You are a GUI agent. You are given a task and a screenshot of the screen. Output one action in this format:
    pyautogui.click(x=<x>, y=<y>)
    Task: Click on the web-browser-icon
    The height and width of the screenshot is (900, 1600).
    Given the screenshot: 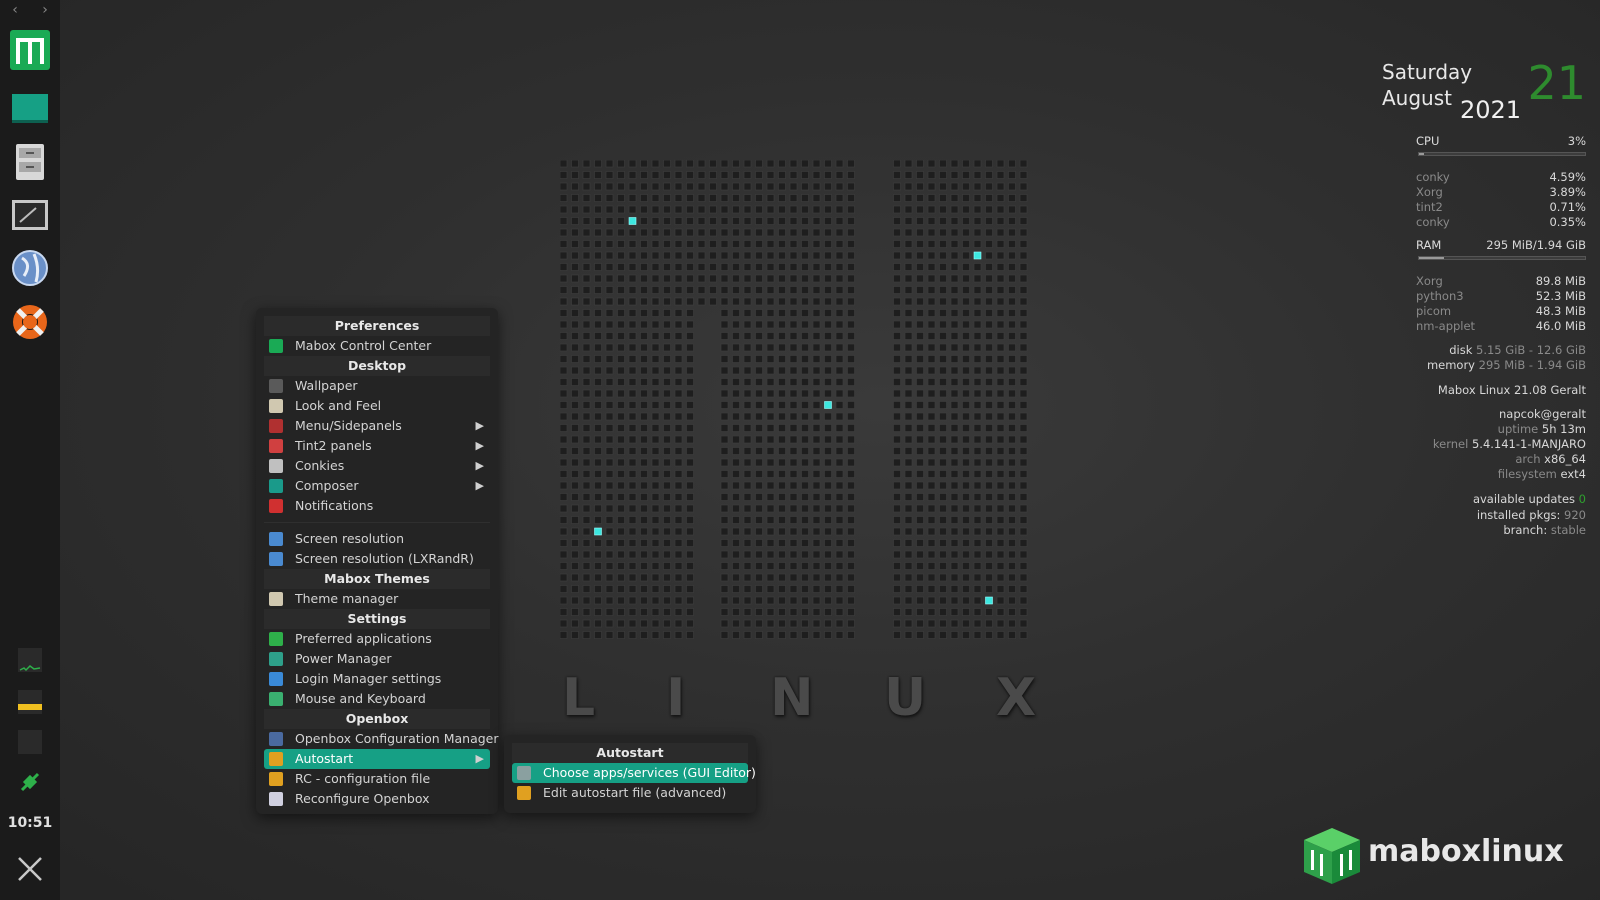 What is the action you would take?
    pyautogui.click(x=30, y=268)
    